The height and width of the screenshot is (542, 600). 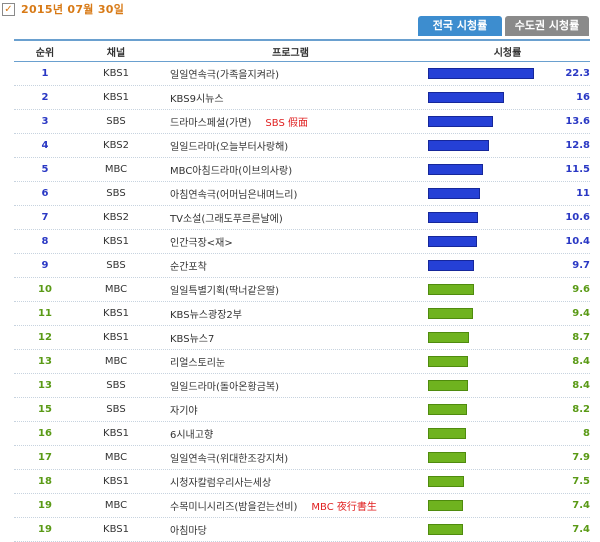 What do you see at coordinates (197, 363) in the screenshot?
I see `program-name: 리얼스토리눈` at bounding box center [197, 363].